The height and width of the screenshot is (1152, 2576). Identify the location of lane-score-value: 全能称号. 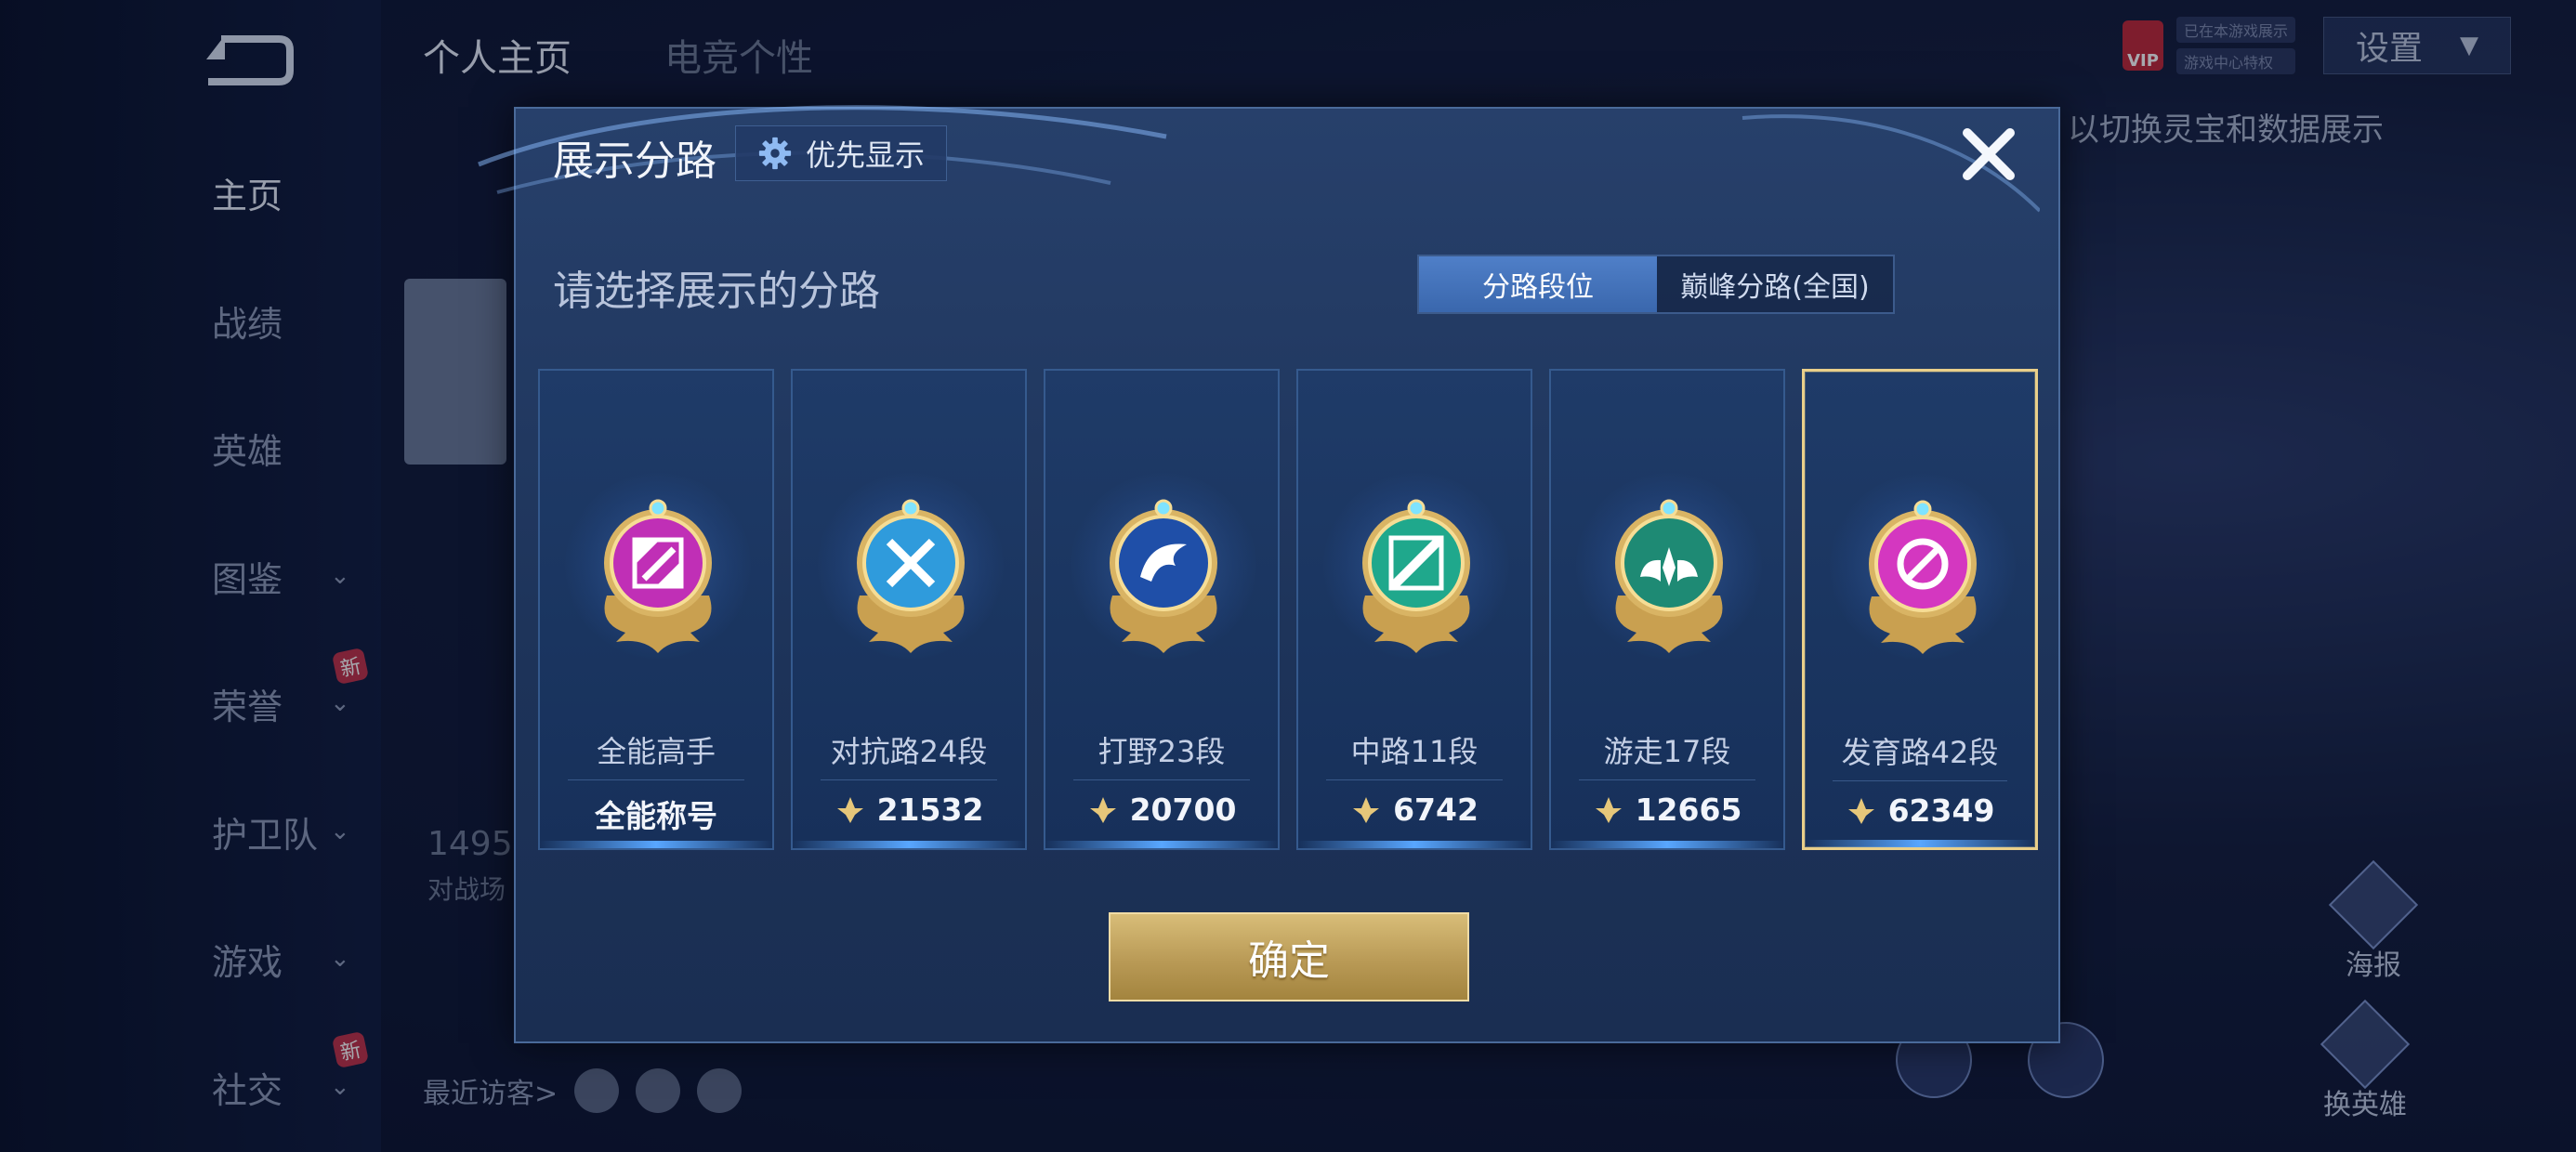
(656, 816).